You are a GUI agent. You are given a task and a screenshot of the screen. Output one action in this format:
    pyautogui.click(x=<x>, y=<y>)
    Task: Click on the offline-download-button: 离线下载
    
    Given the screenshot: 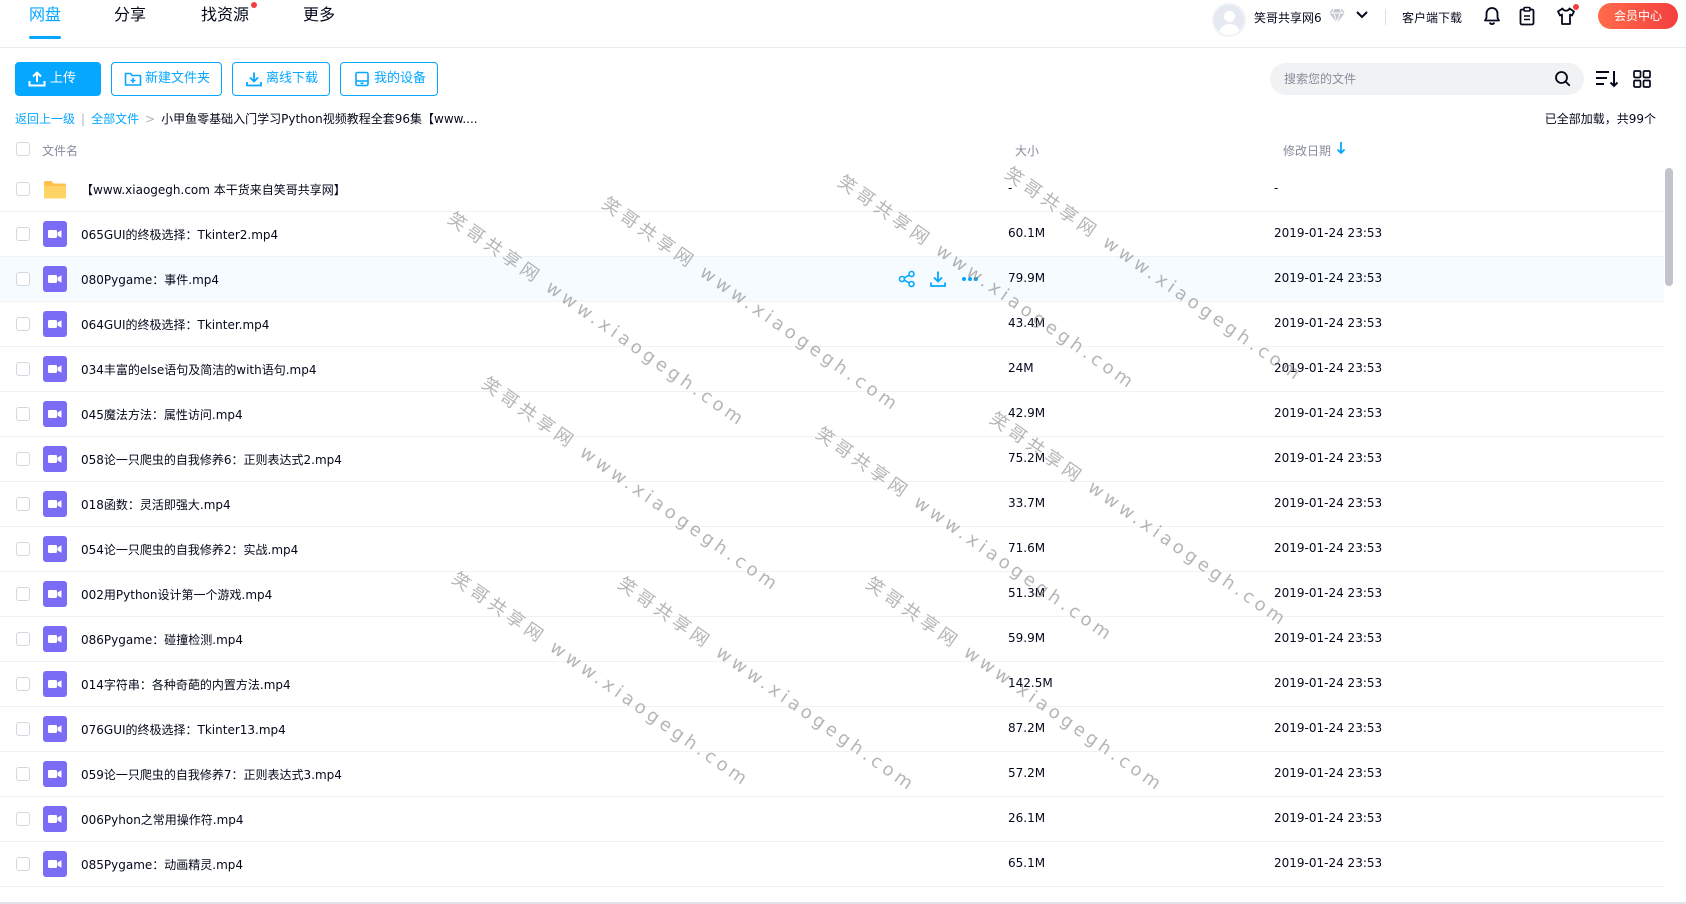 What is the action you would take?
    pyautogui.click(x=281, y=79)
    